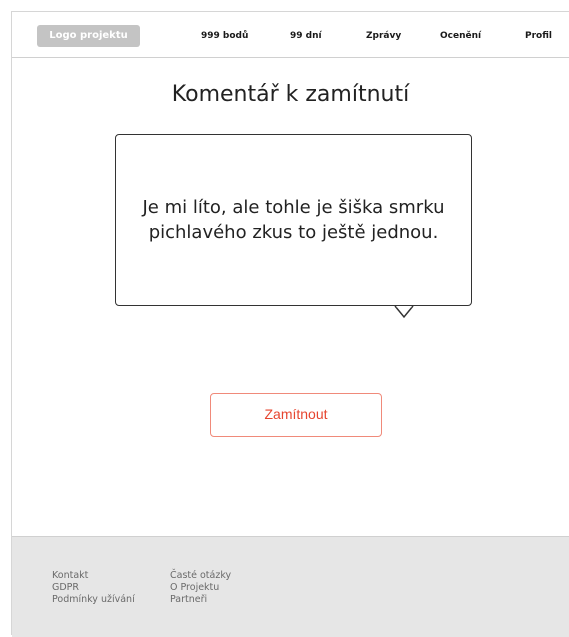 This screenshot has width=569, height=637. I want to click on speech-bubble-tail-icon, so click(404, 312).